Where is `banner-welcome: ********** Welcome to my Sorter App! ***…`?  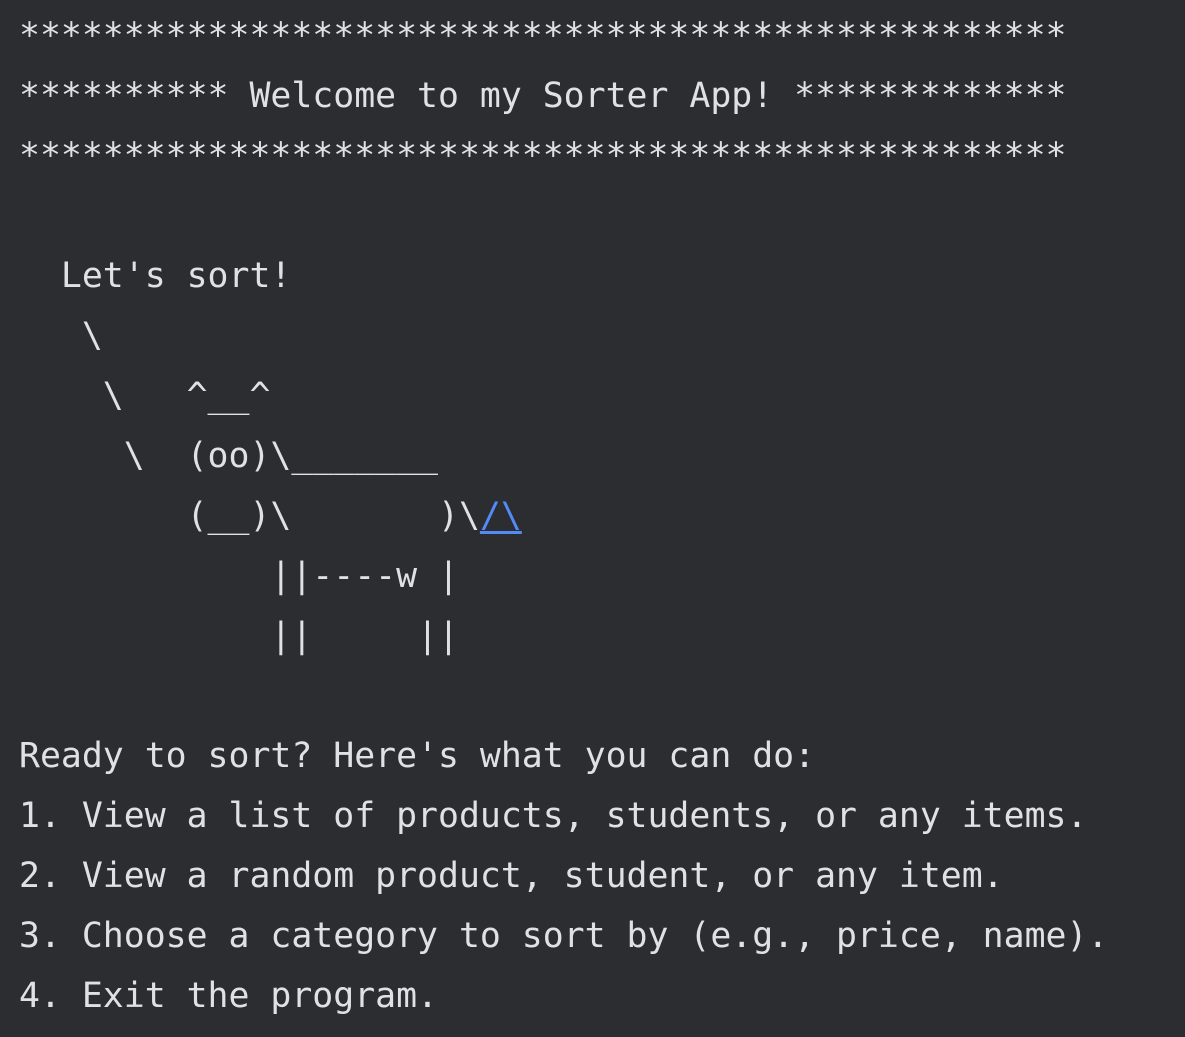 banner-welcome: ********** Welcome to my Sorter App! ***… is located at coordinates (543, 96).